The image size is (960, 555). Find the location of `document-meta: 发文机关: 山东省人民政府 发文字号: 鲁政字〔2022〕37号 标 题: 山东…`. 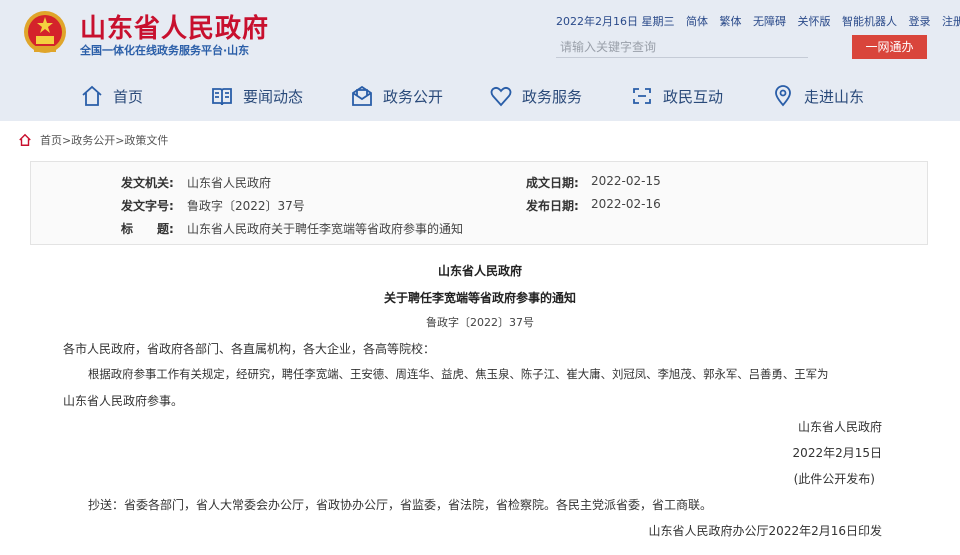

document-meta: 发文机关: 山东省人民政府 发文字号: 鲁政字〔2022〕37号 标 题: 山东… is located at coordinates (479, 203).